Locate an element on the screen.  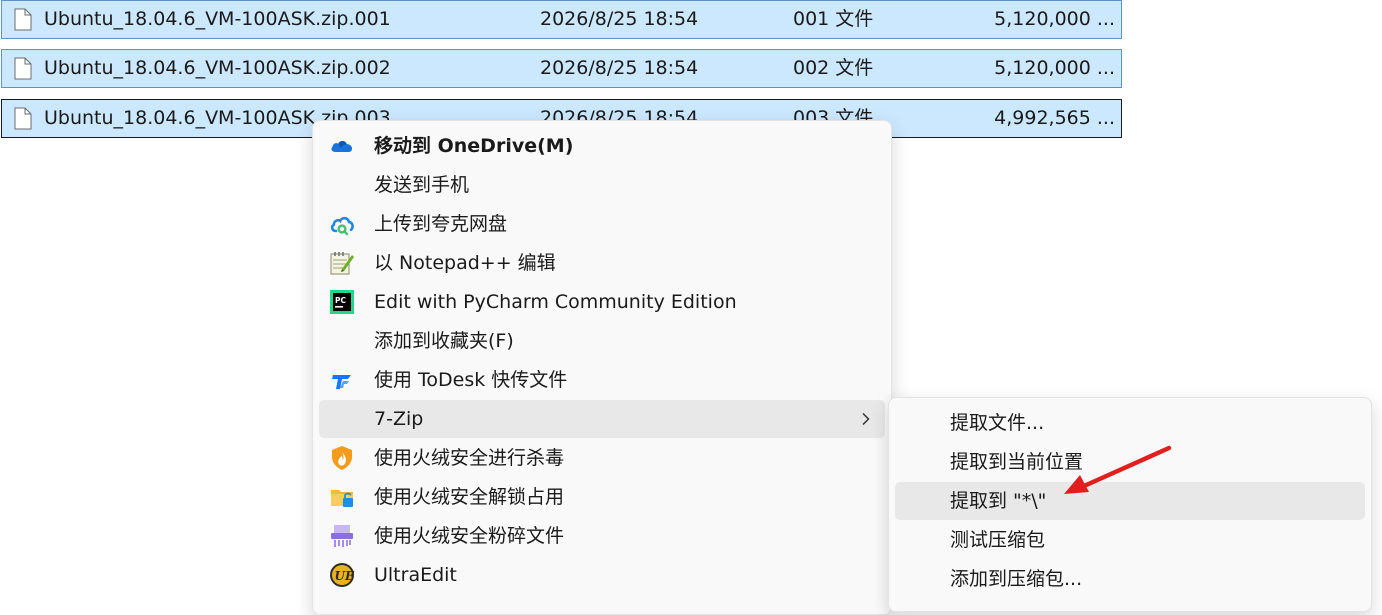
folder-unlock-icon is located at coordinates (342, 498).